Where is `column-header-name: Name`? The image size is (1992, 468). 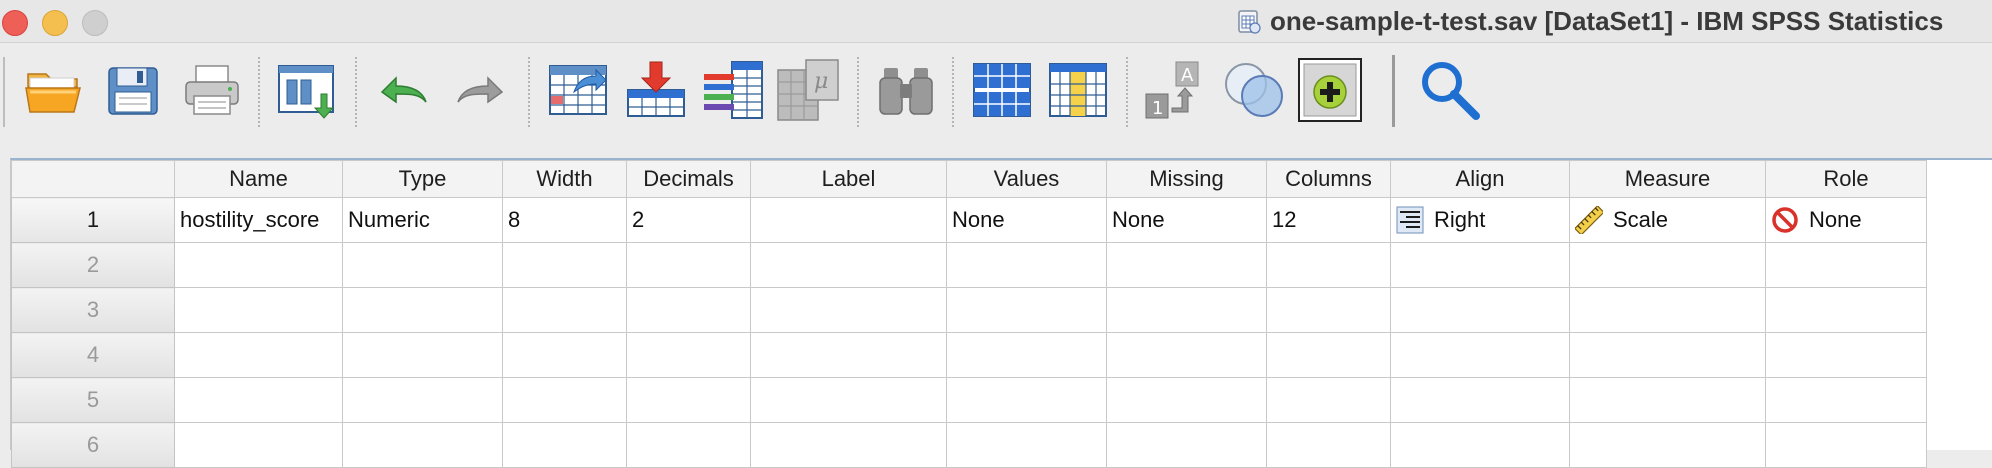
column-header-name: Name is located at coordinates (258, 179).